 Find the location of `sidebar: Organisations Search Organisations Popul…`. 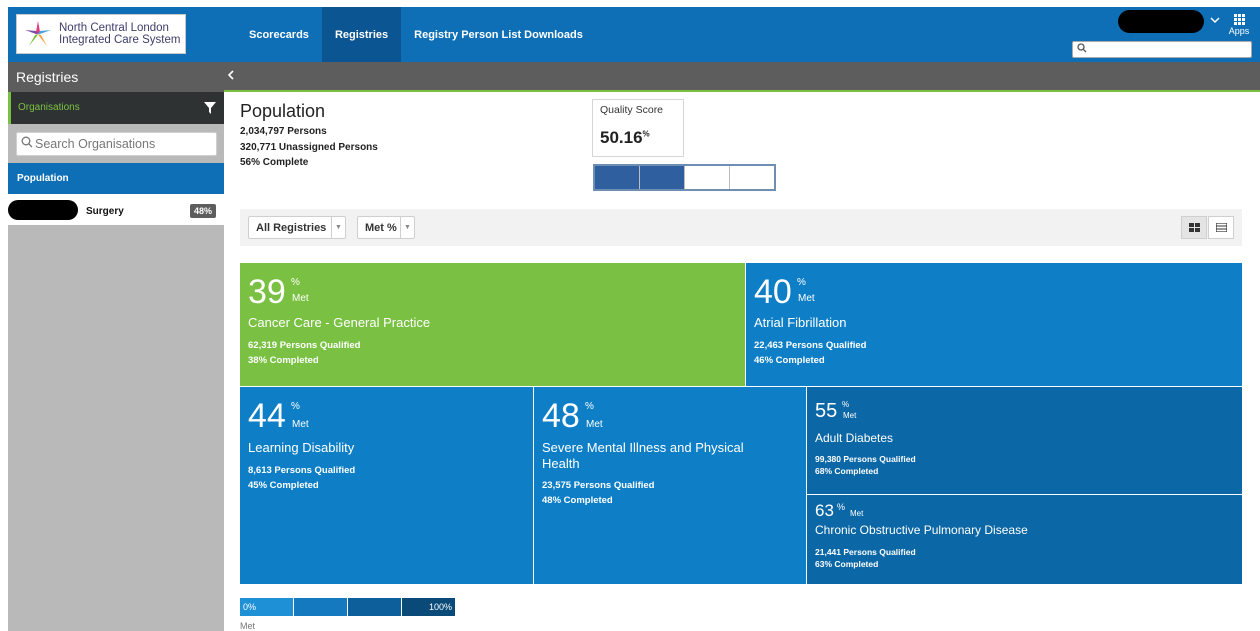

sidebar: Organisations Search Organisations Popul… is located at coordinates (116, 361).